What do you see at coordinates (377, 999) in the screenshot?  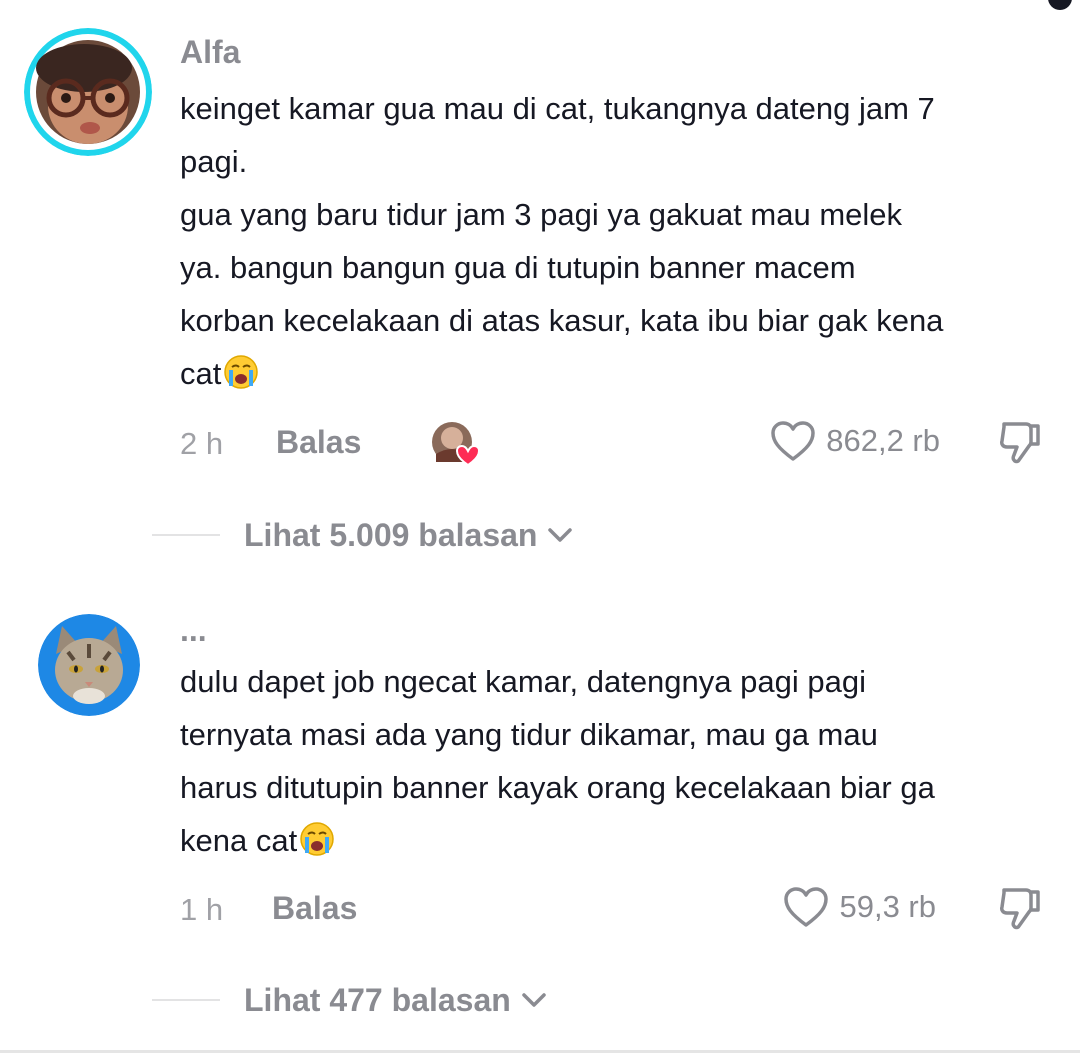 I see `view-replies-label: Lihat 477 balasan` at bounding box center [377, 999].